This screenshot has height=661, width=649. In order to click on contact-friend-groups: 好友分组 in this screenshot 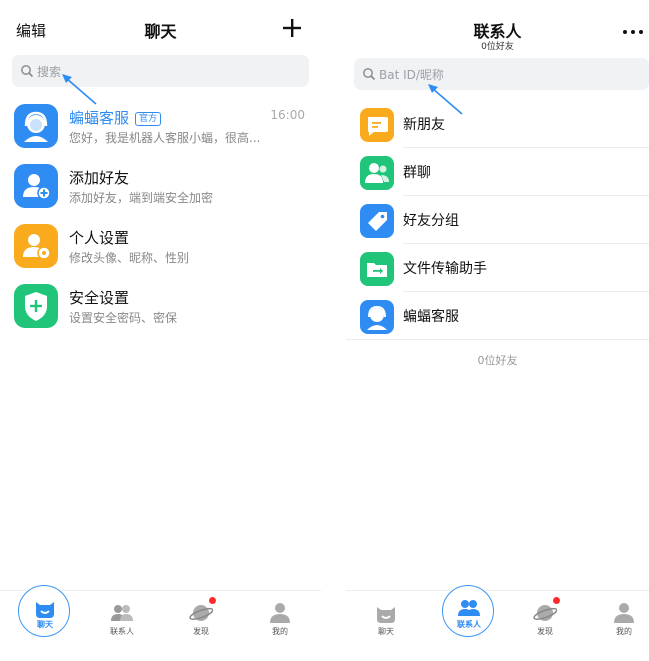, I will do `click(497, 220)`.